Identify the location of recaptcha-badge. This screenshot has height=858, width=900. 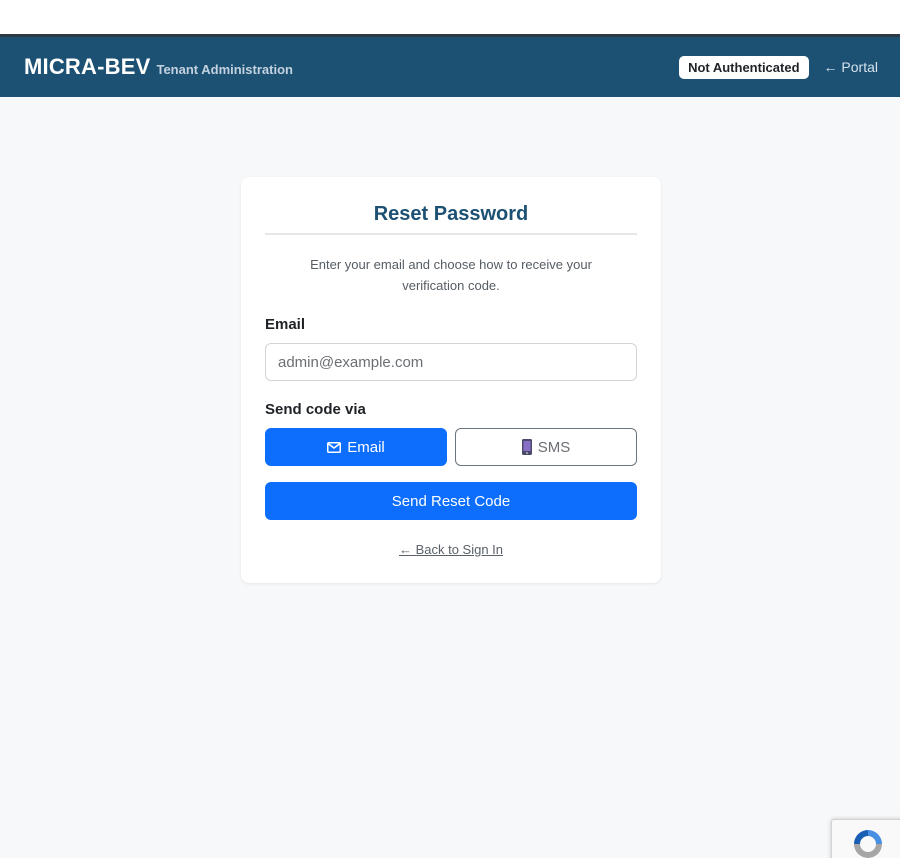
(865, 838).